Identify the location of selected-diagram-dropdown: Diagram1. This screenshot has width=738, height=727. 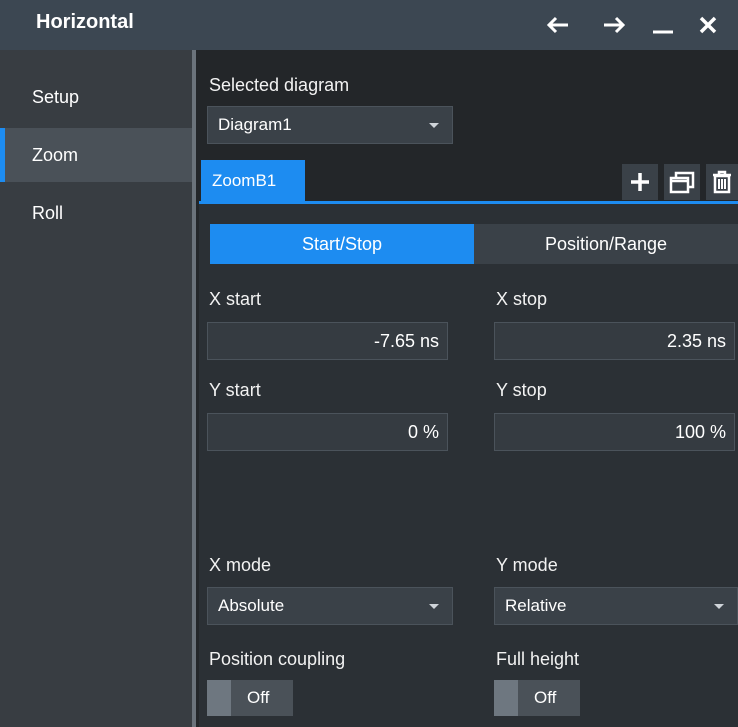
(330, 125).